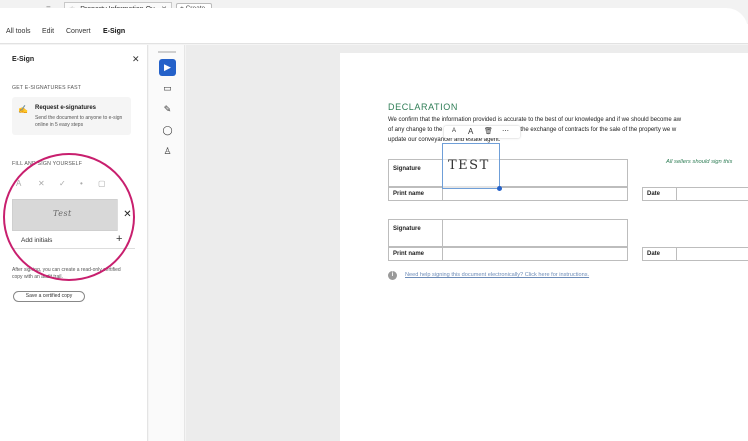 The height and width of the screenshot is (441, 748). I want to click on stamp-tool-icon: ♙, so click(167, 151).